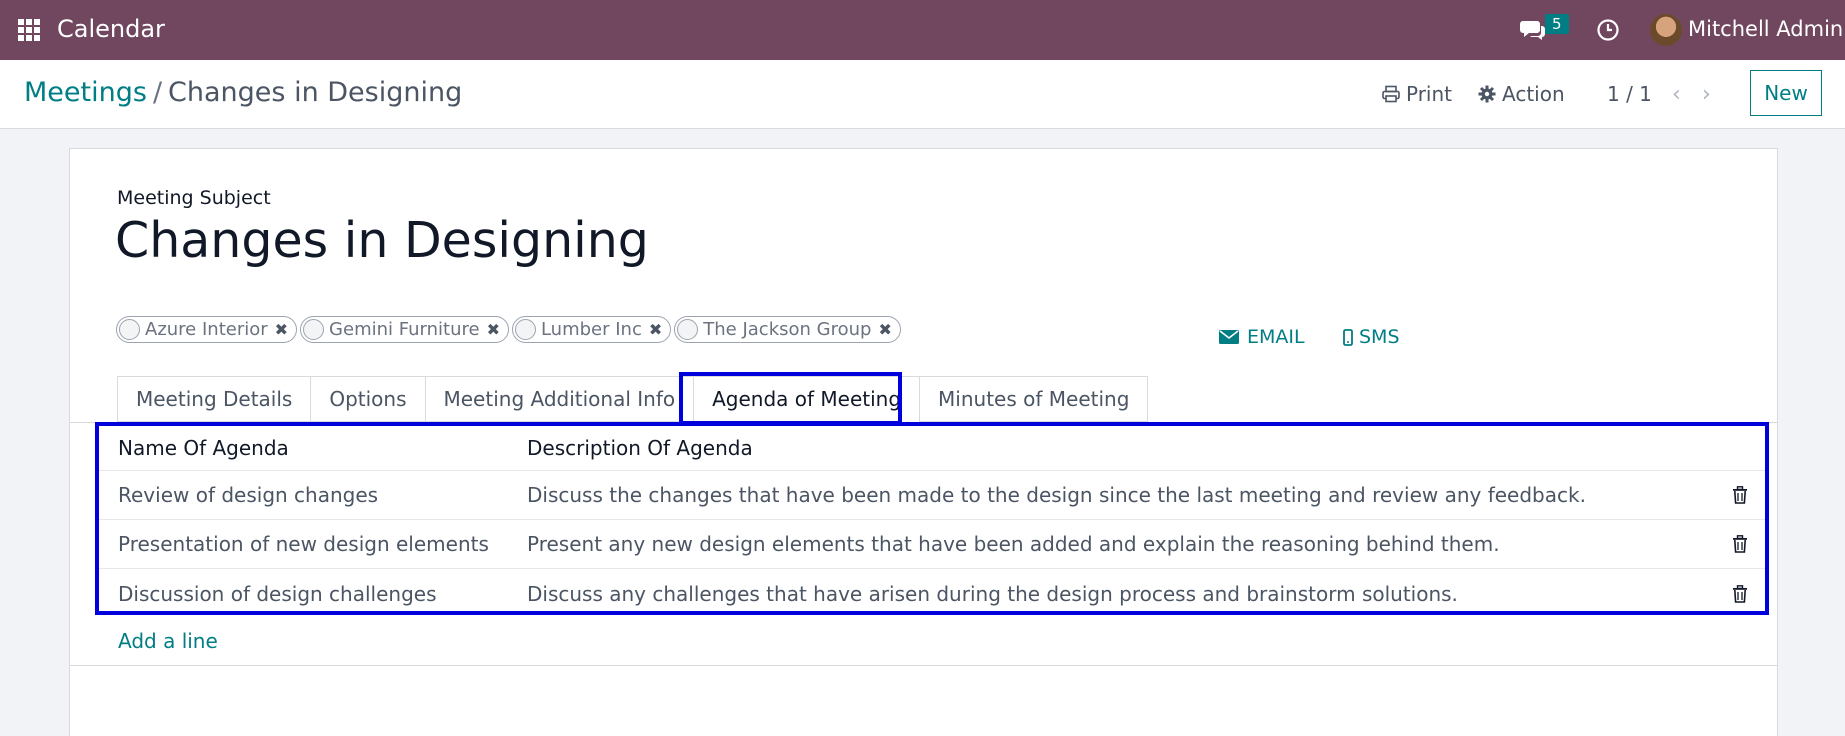 The image size is (1845, 736). Describe the element at coordinates (168, 641) in the screenshot. I see `add-line-link: Add a line` at that location.